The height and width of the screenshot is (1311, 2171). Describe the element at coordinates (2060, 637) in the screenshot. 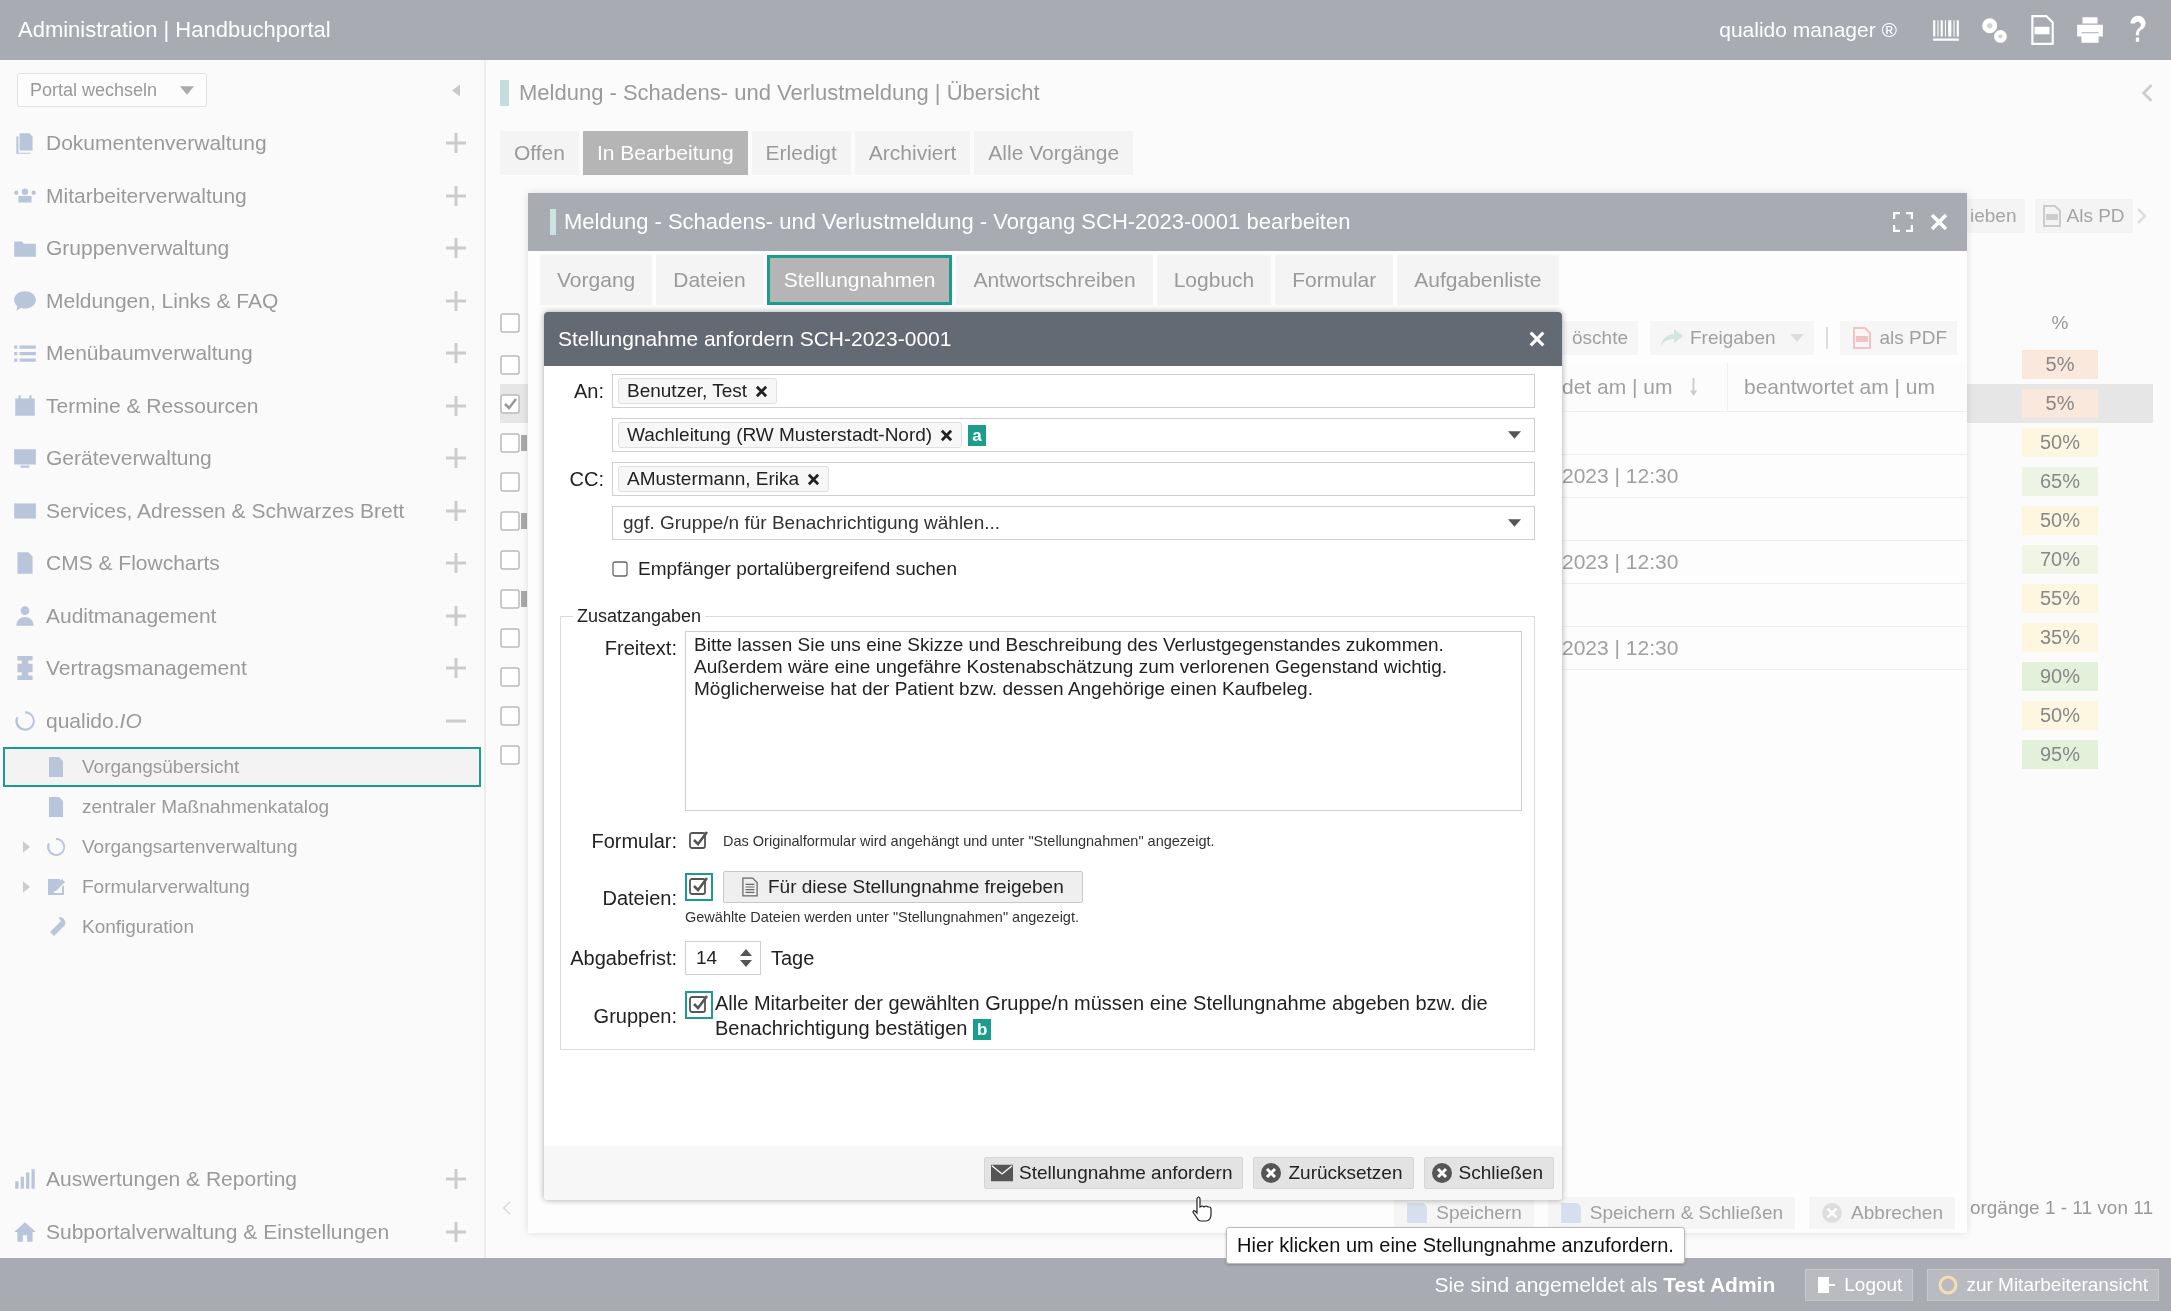

I see `percent-badge: 35%` at that location.